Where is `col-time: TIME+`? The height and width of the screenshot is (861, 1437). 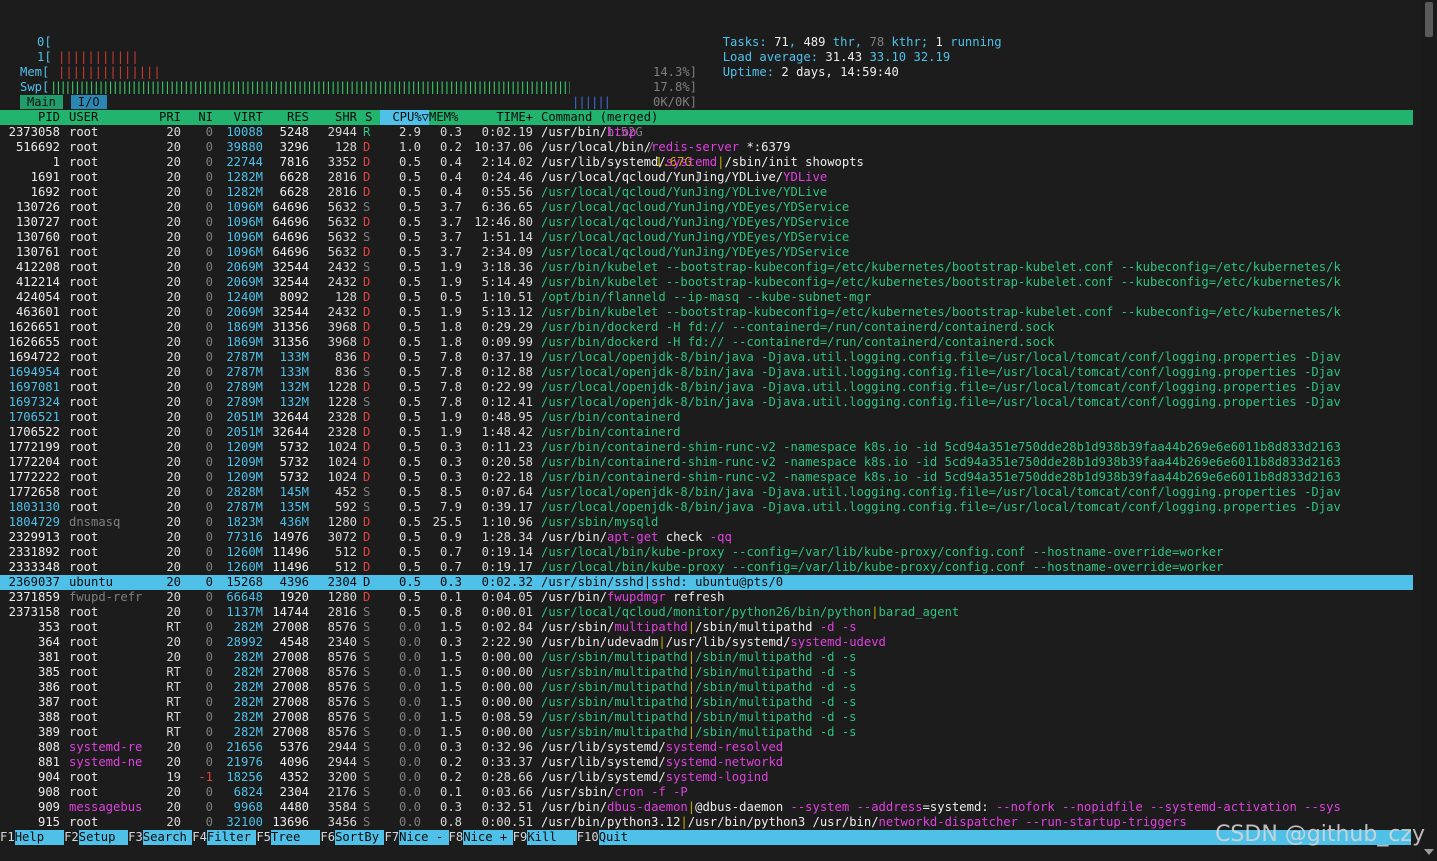
col-time: TIME+ is located at coordinates (499, 117).